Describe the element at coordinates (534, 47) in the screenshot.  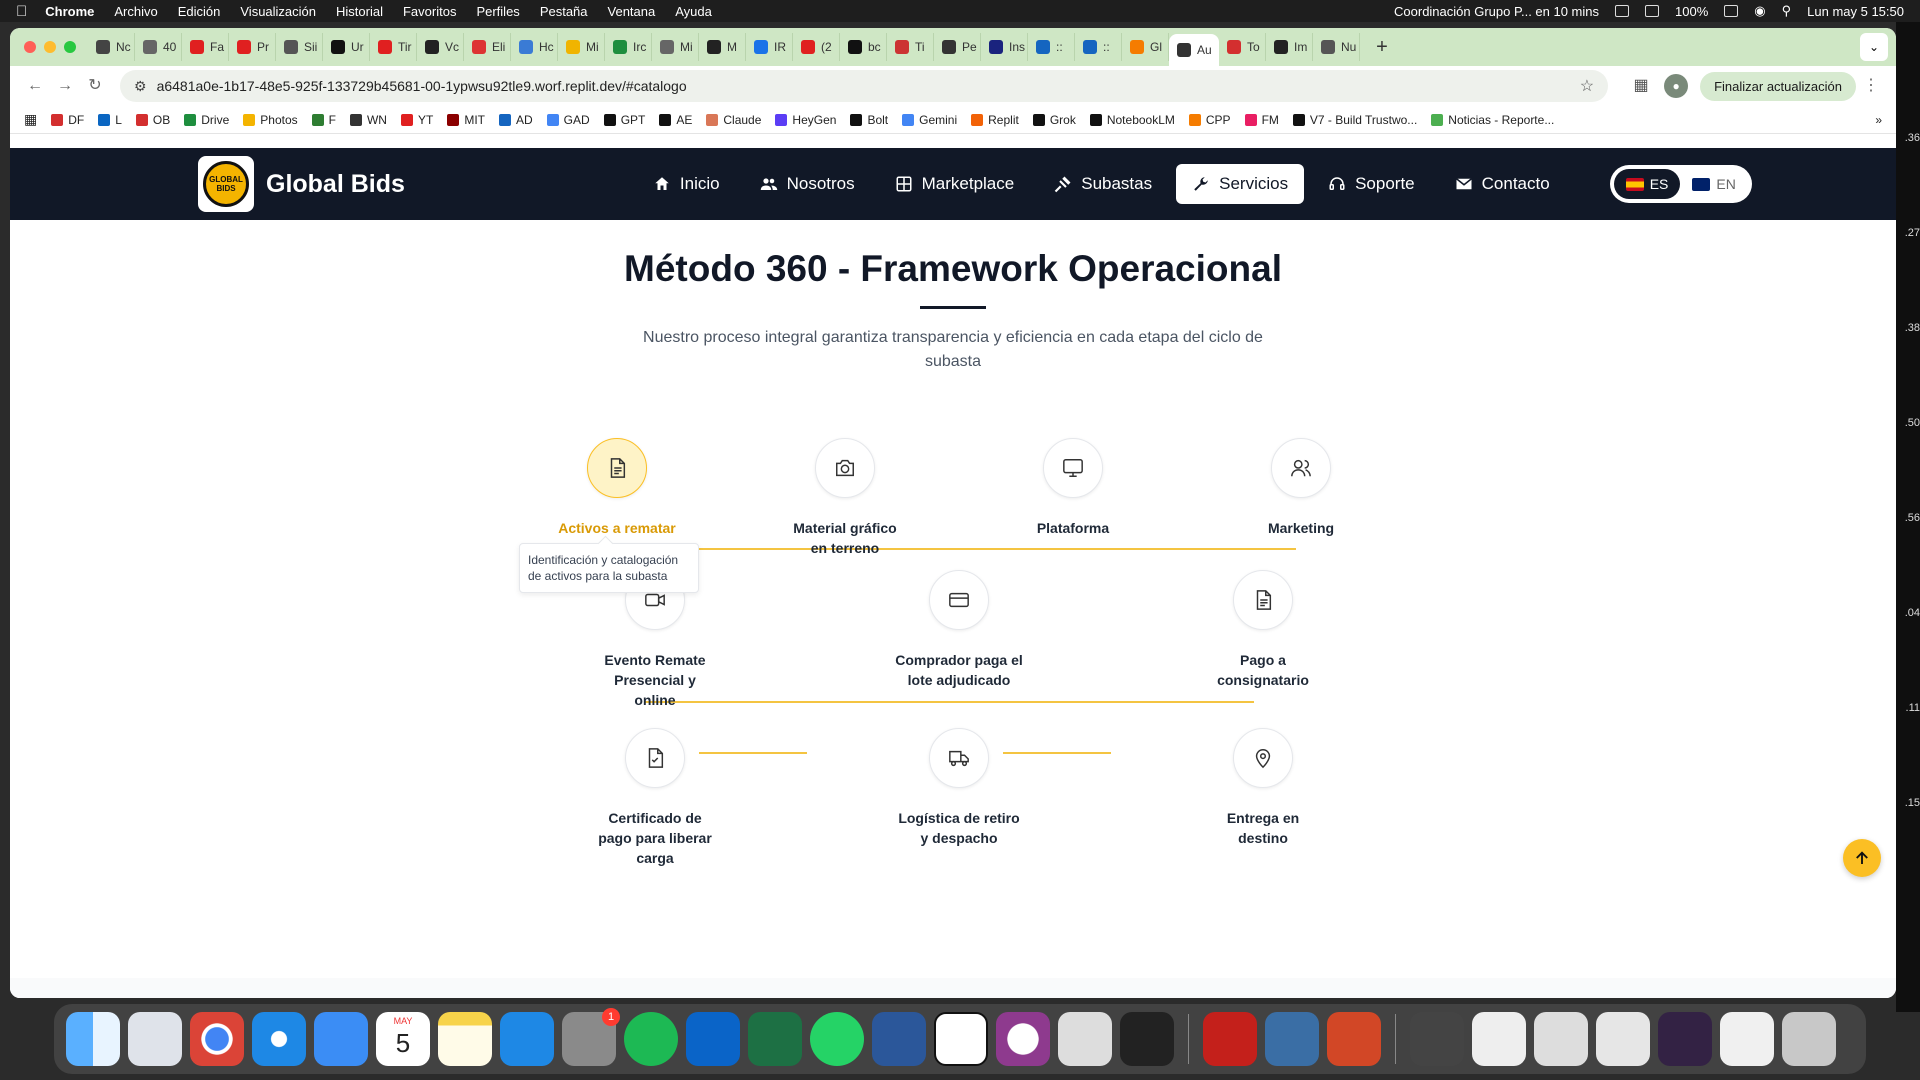
I see `browser-tab: Hc` at that location.